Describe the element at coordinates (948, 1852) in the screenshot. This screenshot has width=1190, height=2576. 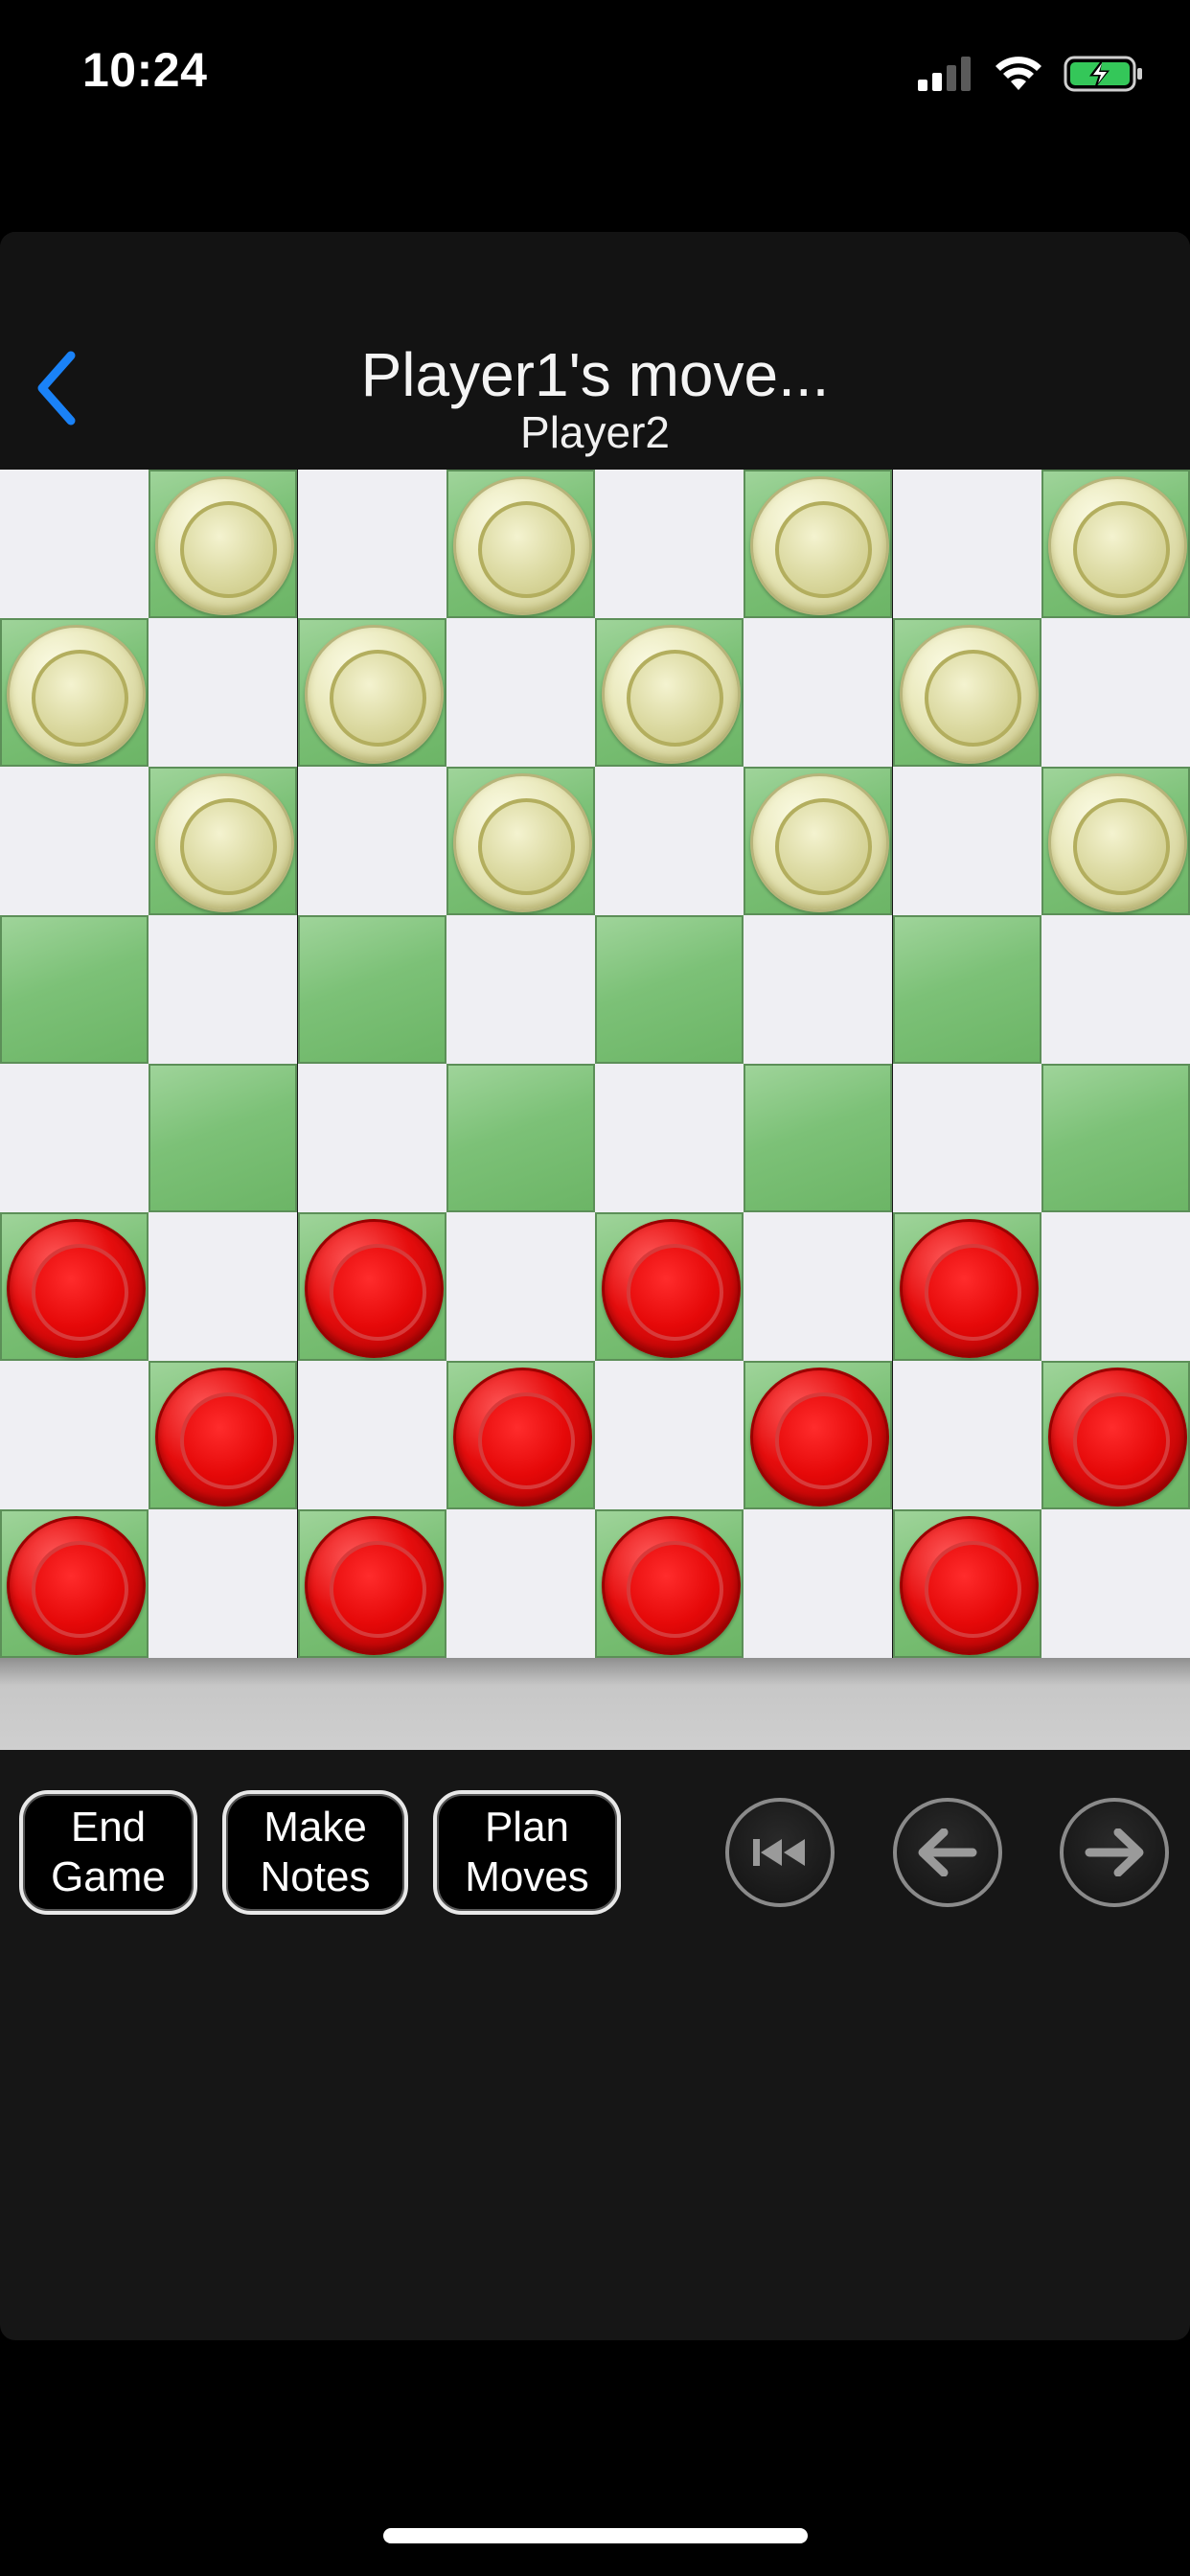
I see `previous-move-button` at that location.